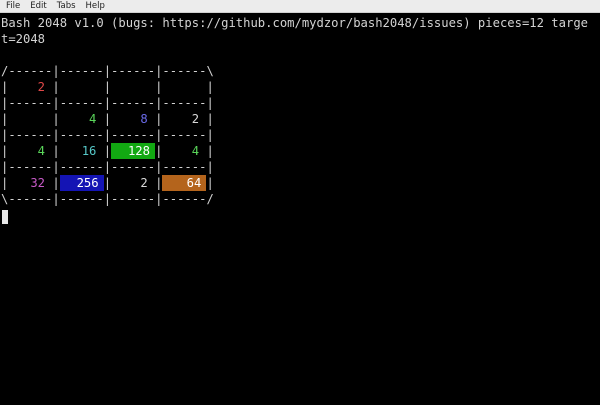  What do you see at coordinates (144, 119) in the screenshot?
I see `tile-value: 8` at bounding box center [144, 119].